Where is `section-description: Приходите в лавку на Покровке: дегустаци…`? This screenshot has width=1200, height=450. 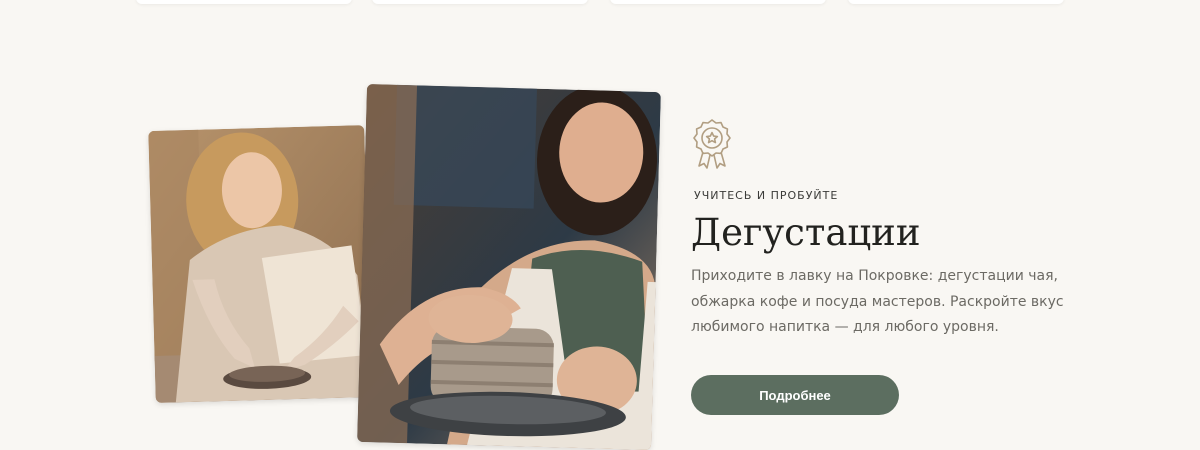 section-description: Приходите в лавку на Покровке: дегустаци… is located at coordinates (877, 301).